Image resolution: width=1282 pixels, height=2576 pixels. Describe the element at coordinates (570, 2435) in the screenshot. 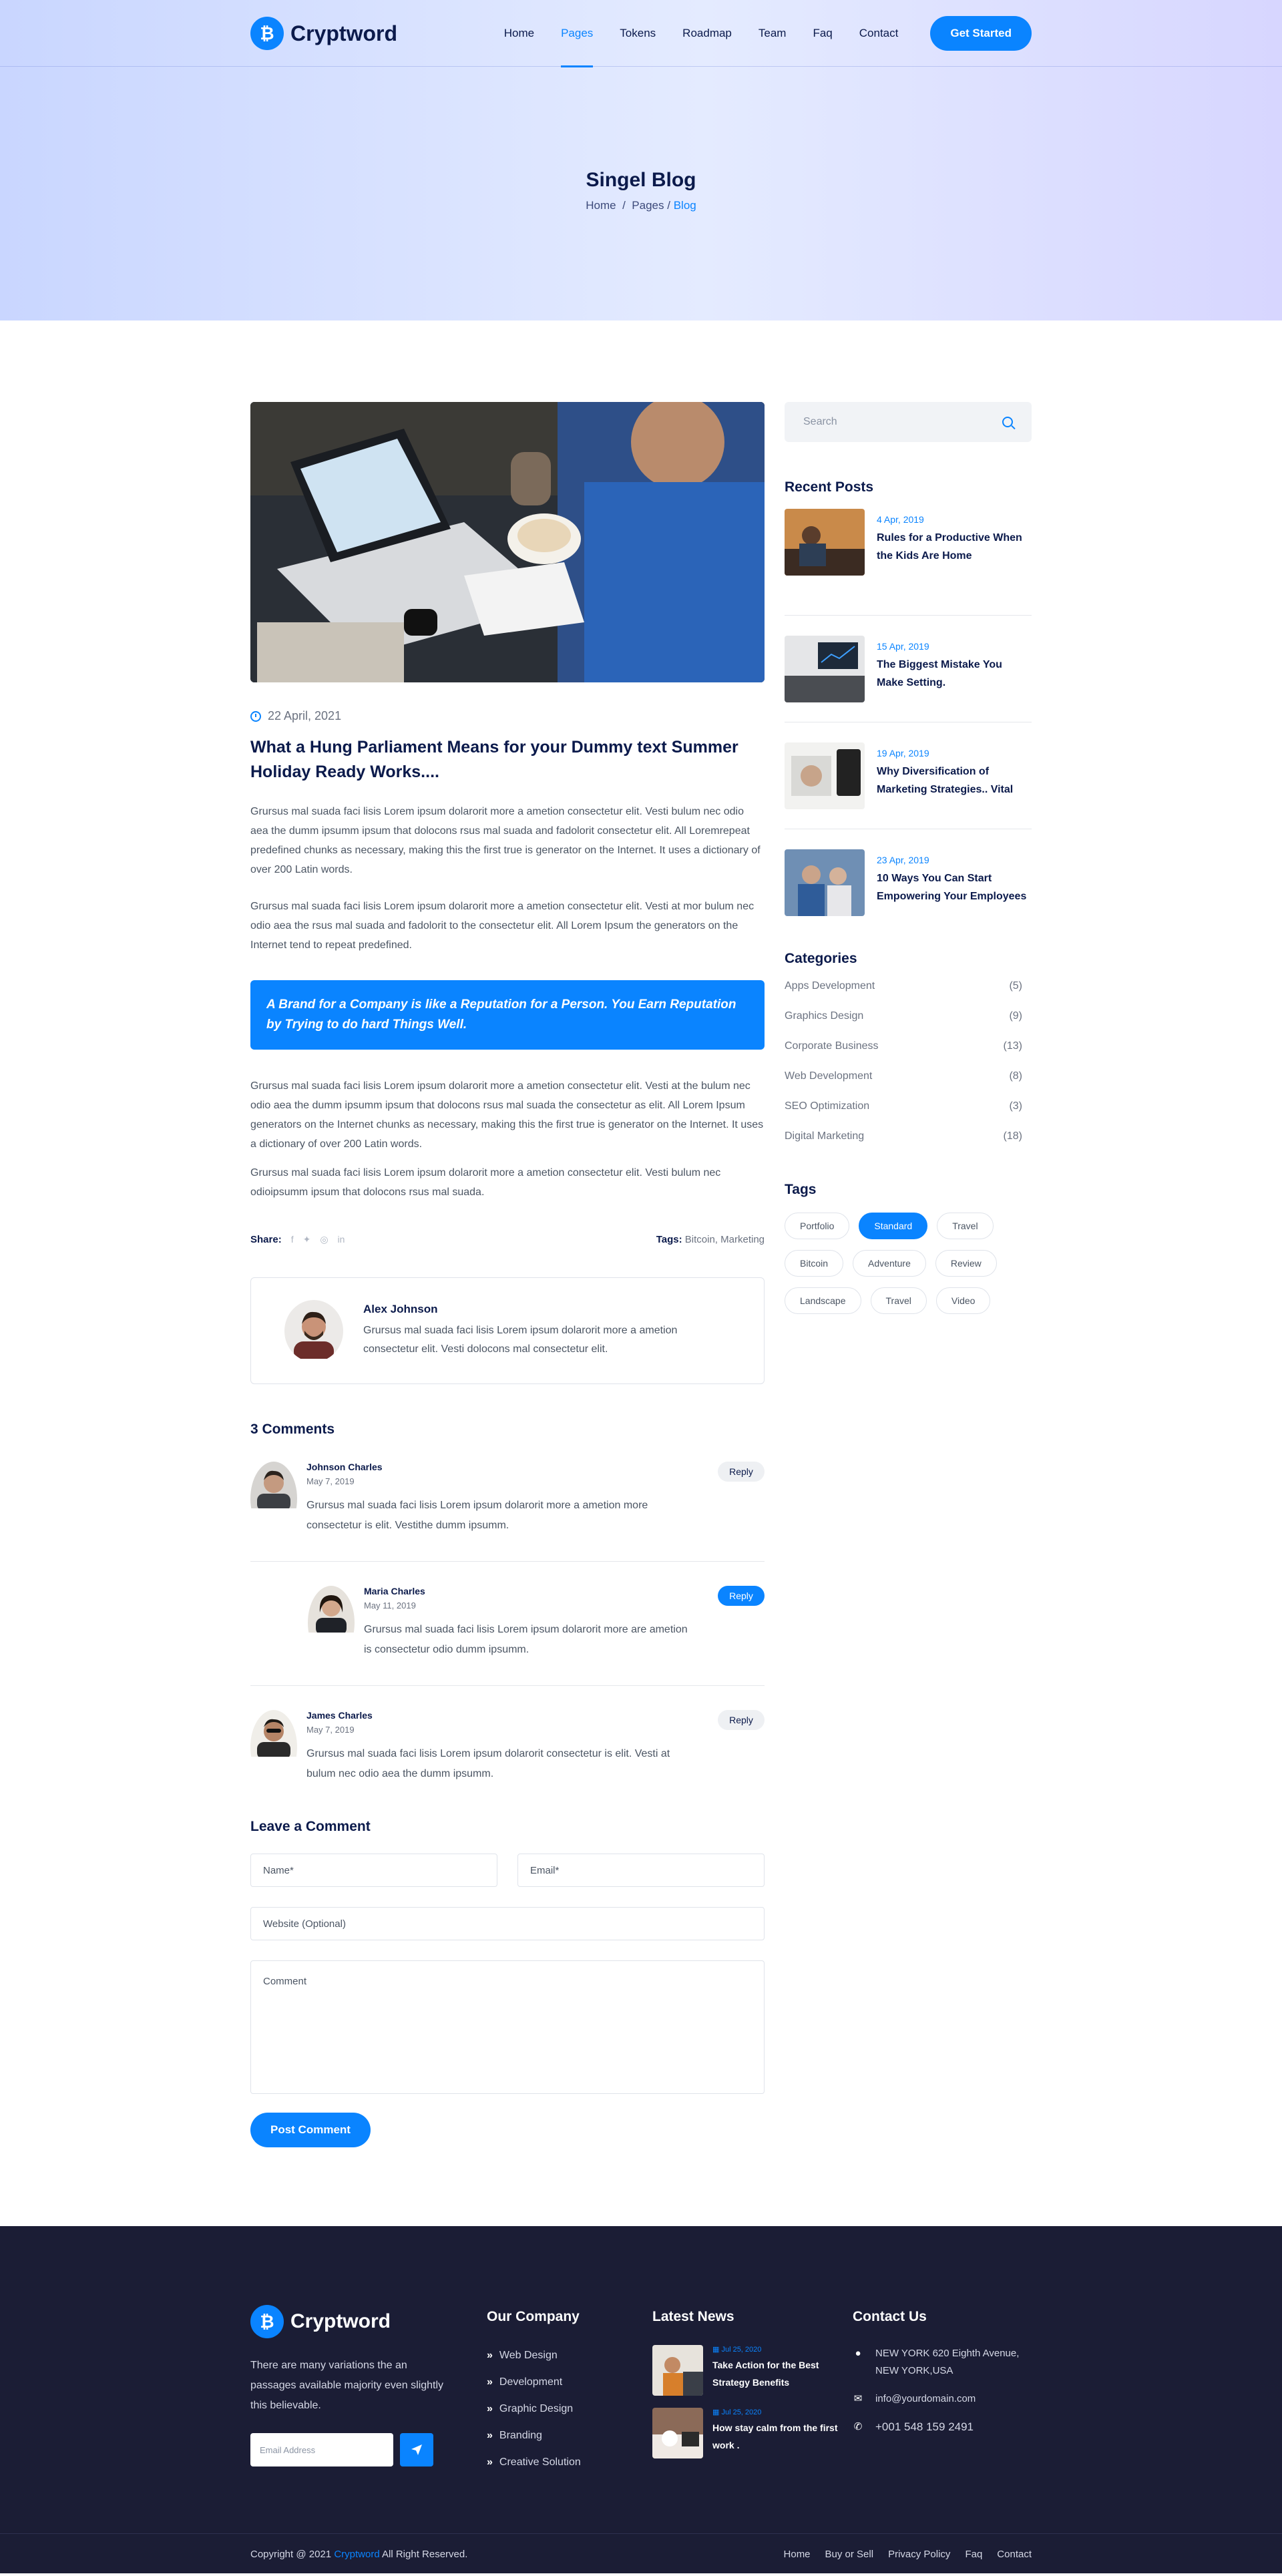

I see `footer-link: » Branding` at that location.